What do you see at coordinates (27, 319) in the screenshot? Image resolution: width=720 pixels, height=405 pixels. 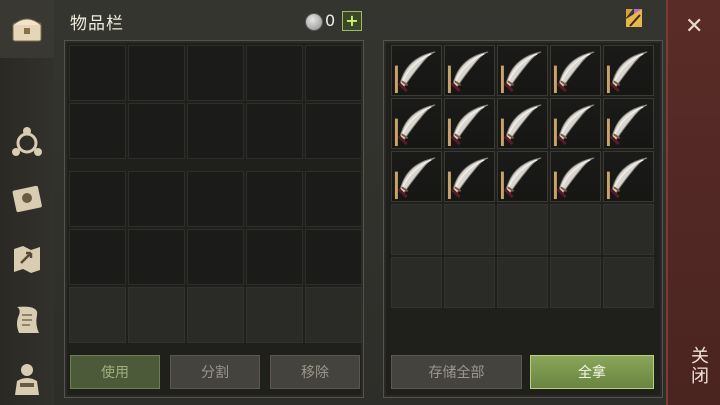 I see `scroll-icon` at bounding box center [27, 319].